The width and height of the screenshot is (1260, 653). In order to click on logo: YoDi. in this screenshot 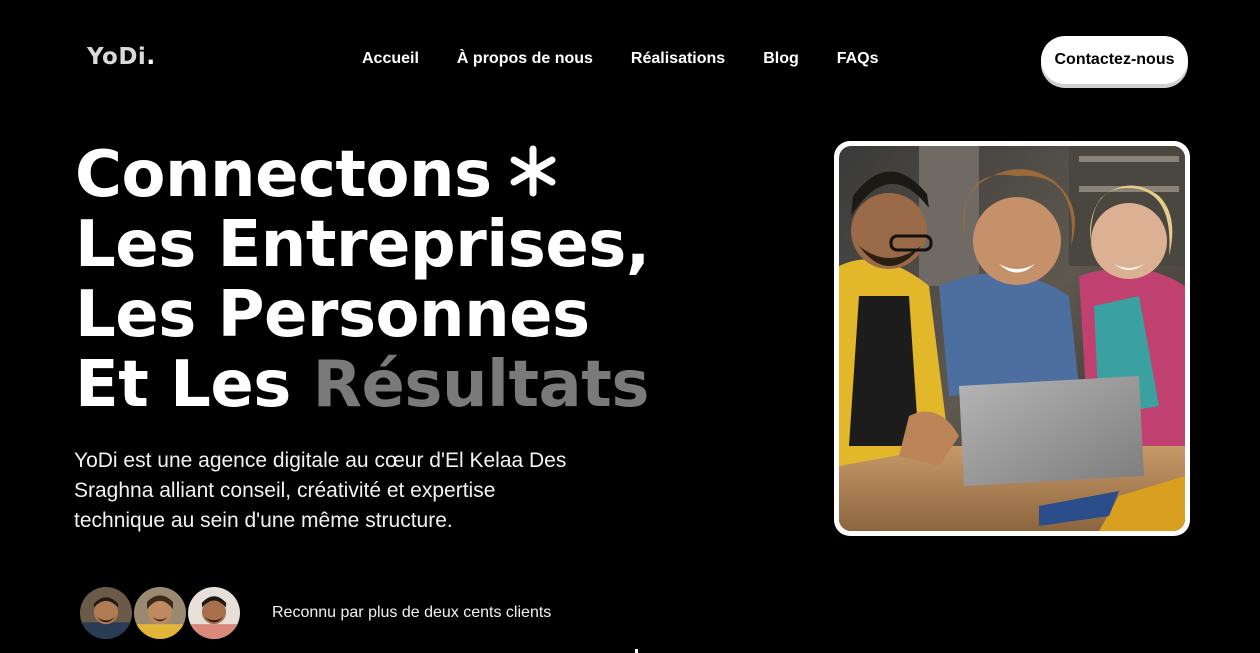, I will do `click(121, 57)`.